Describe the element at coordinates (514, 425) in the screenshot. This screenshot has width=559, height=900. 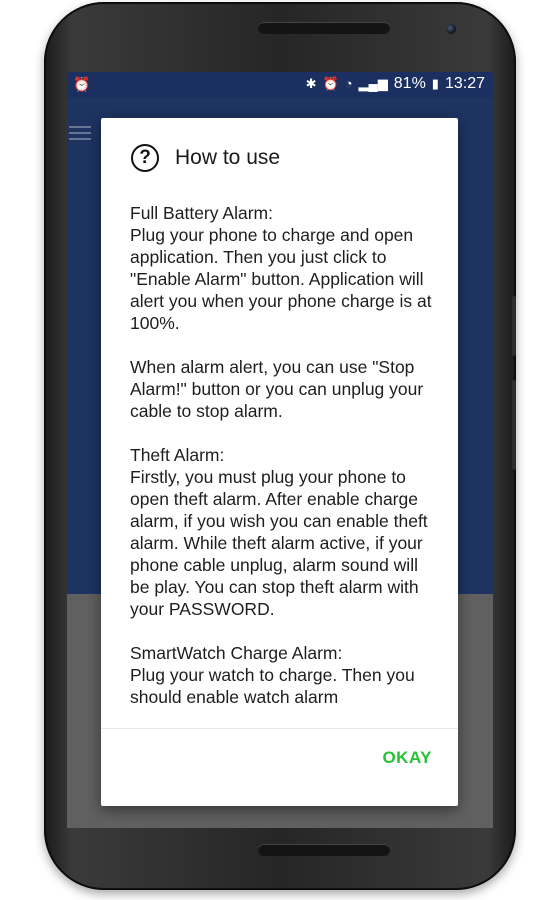
I see `volume-button` at that location.